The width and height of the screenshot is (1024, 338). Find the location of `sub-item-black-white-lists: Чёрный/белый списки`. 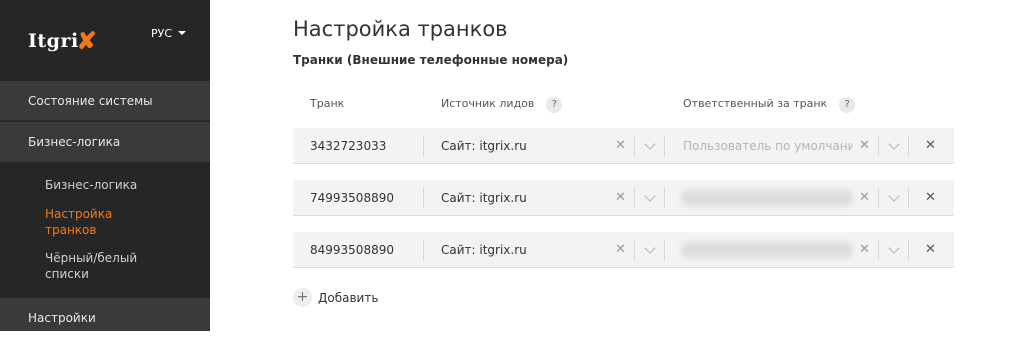

sub-item-black-white-lists: Чёрный/белый списки is located at coordinates (100, 266).